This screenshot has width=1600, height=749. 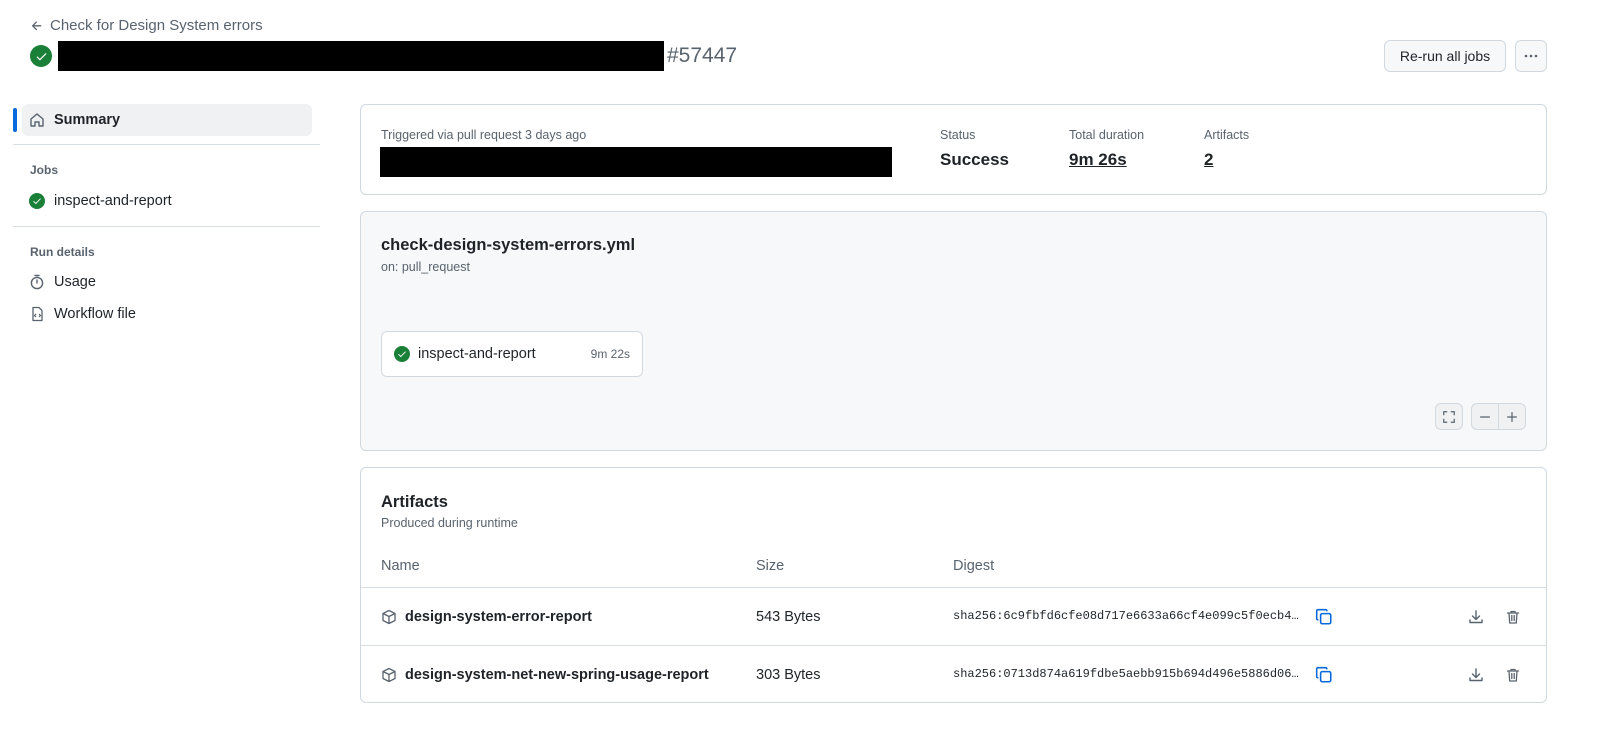 I want to click on active-indicator, so click(x=15, y=120).